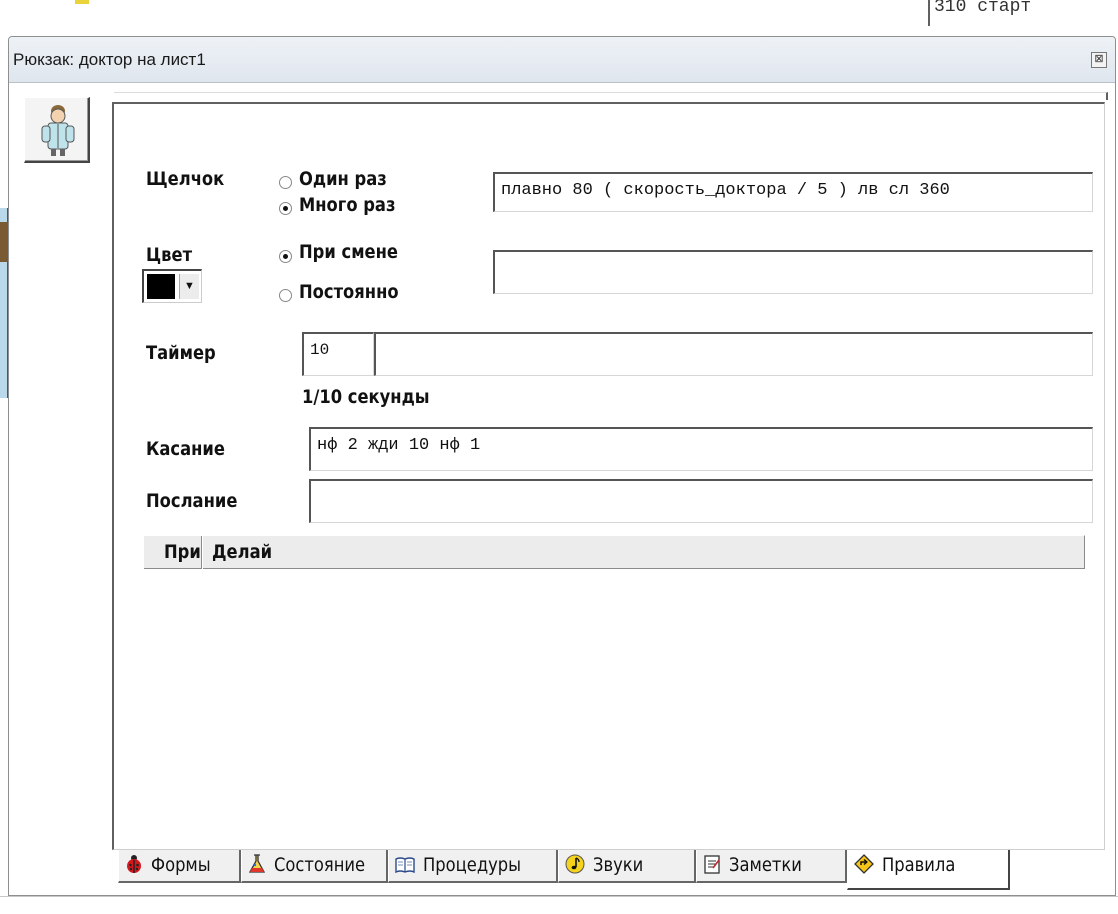 Image resolution: width=1118 pixels, height=914 pixels. Describe the element at coordinates (618, 865) in the screenshot. I see `tab-sounds-label: Звуки` at that location.